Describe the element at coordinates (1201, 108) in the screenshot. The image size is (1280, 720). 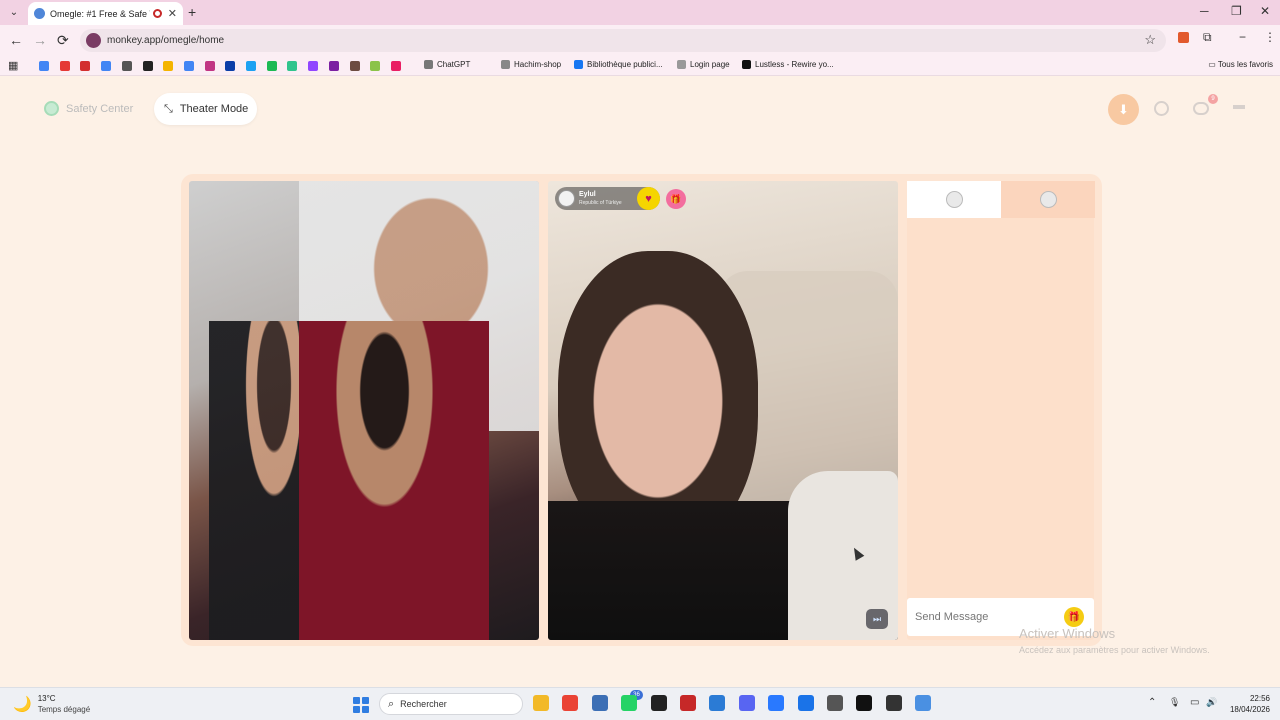
I see `messages-icon` at that location.